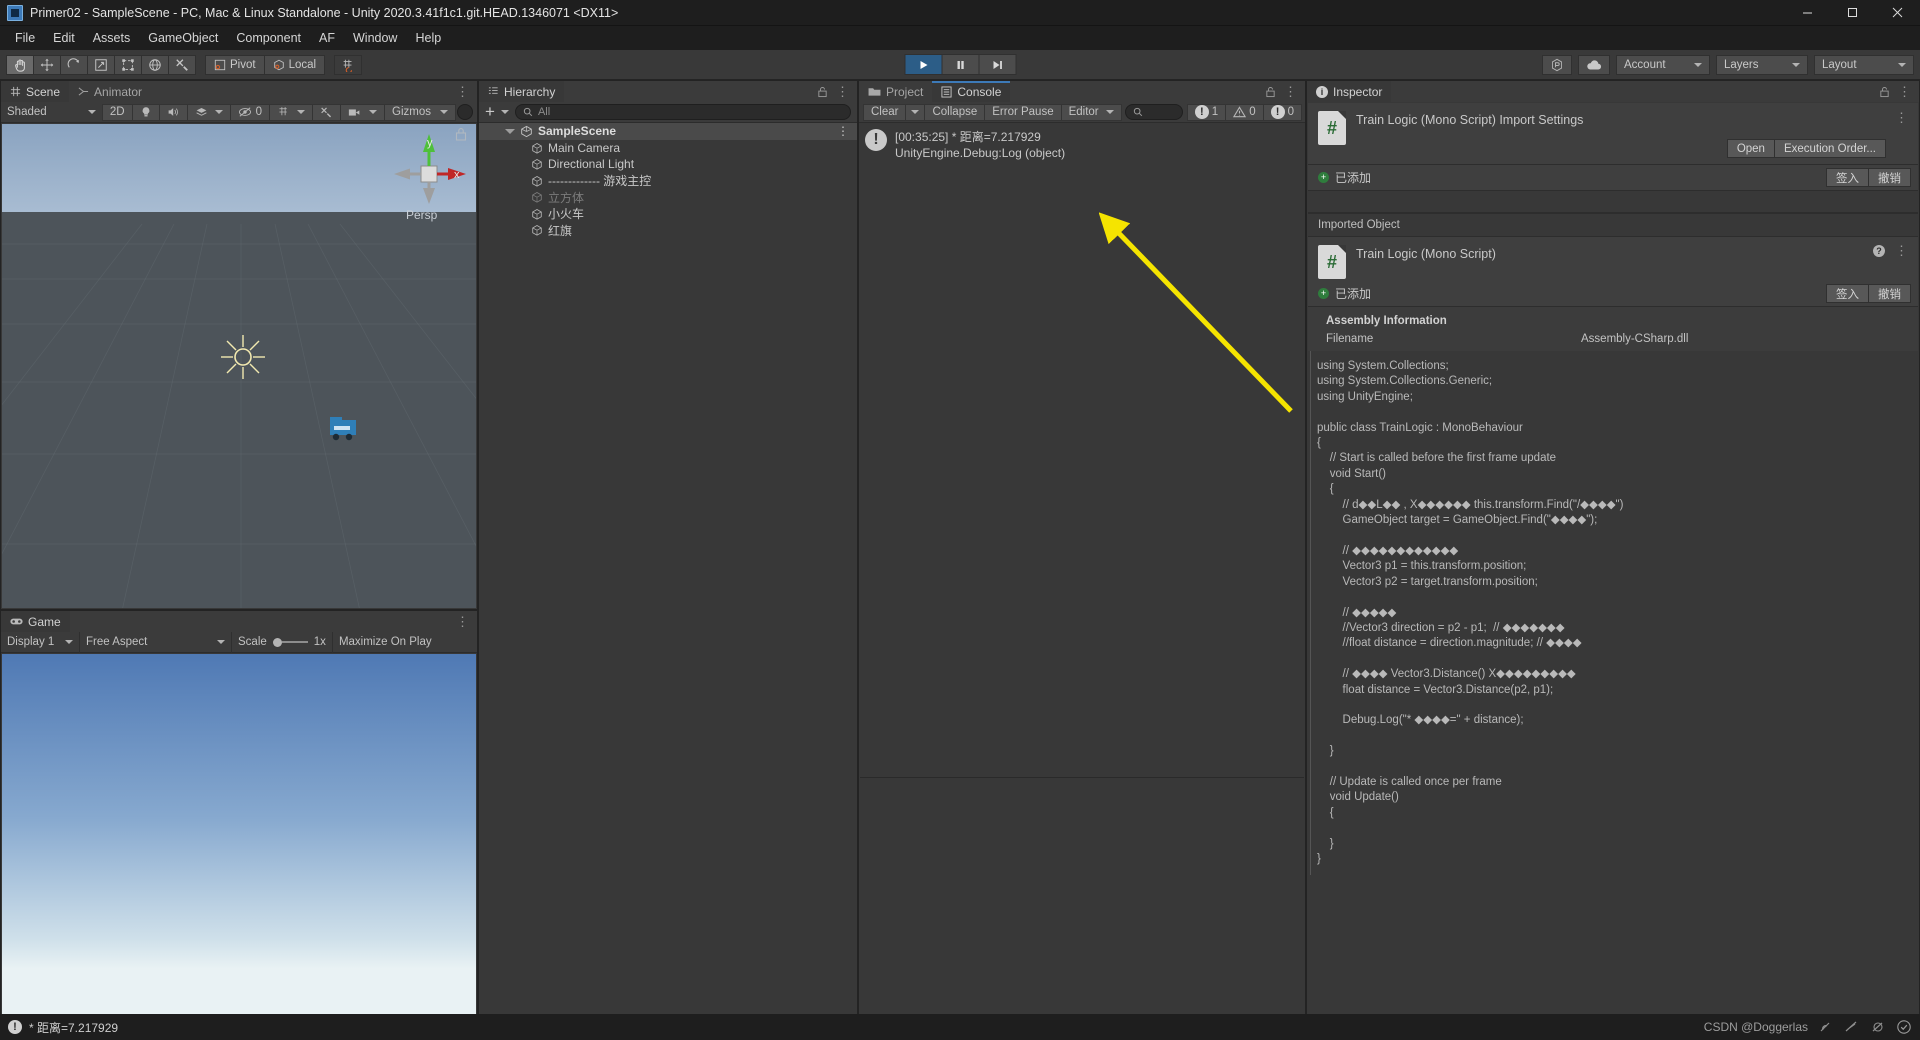 The width and height of the screenshot is (1920, 1040). Describe the element at coordinates (1878, 1027) in the screenshot. I see `mute-log-icon` at that location.